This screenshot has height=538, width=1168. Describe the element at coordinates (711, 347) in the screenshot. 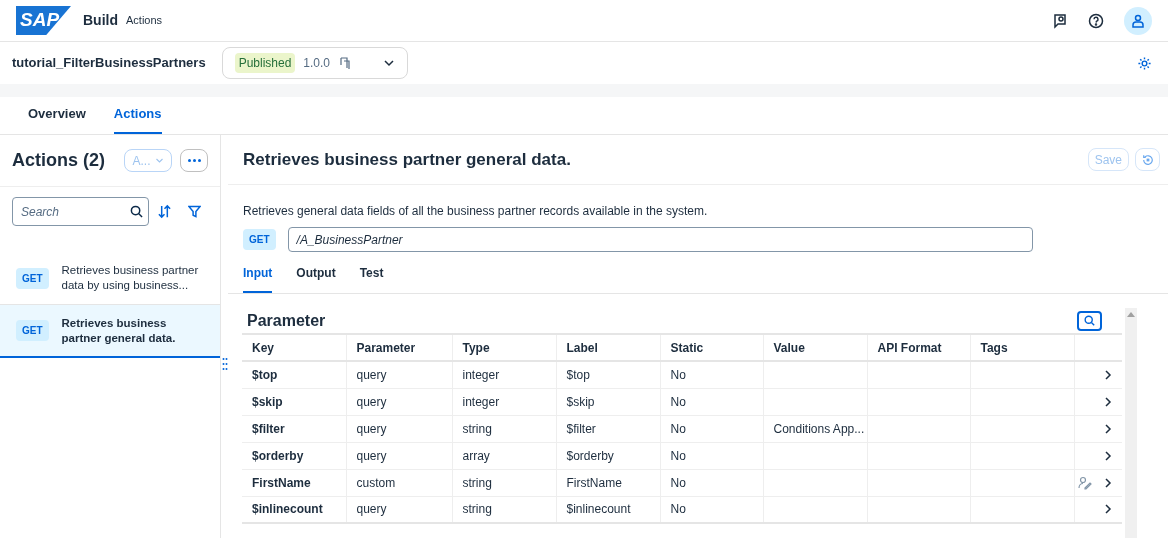

I see `column-header: Static` at that location.